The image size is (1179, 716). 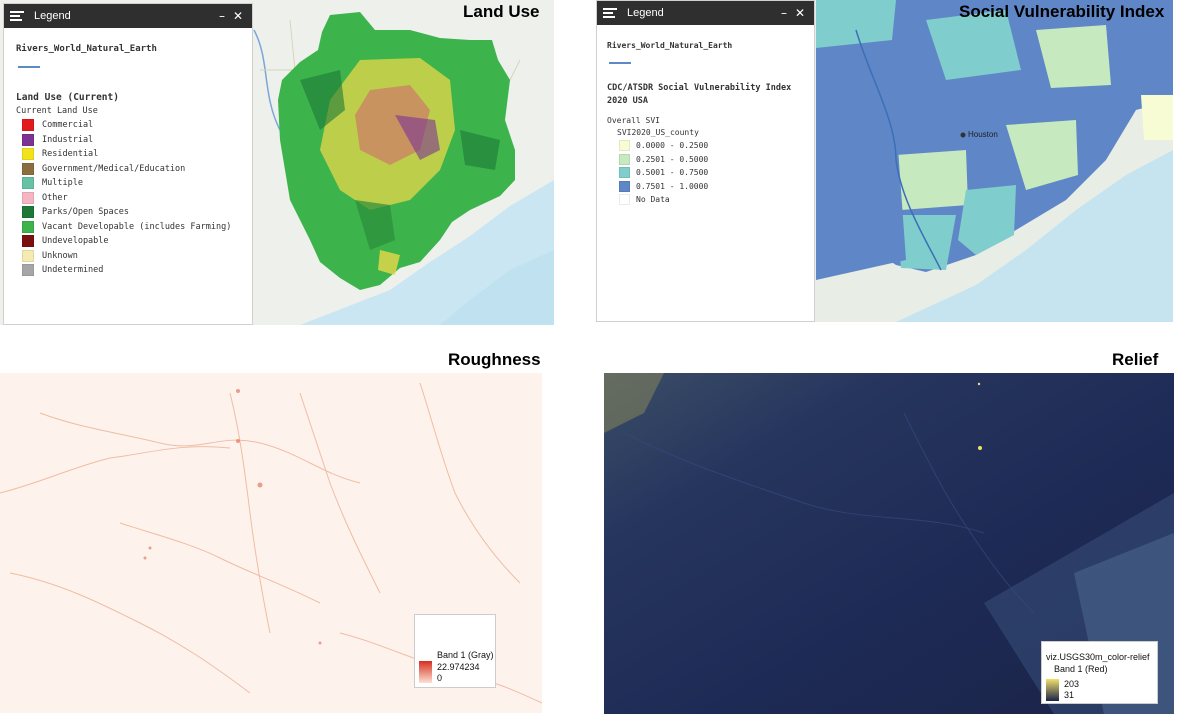 What do you see at coordinates (1081, 669) in the screenshot?
I see `relief-band-label: Band 1 (Red)` at bounding box center [1081, 669].